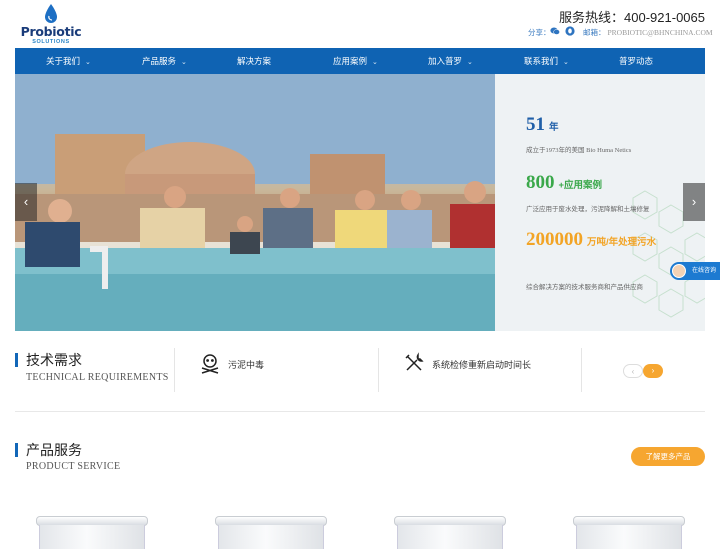 This screenshot has width=720, height=549. I want to click on stat-cases: 800 +应用案例, so click(564, 183).